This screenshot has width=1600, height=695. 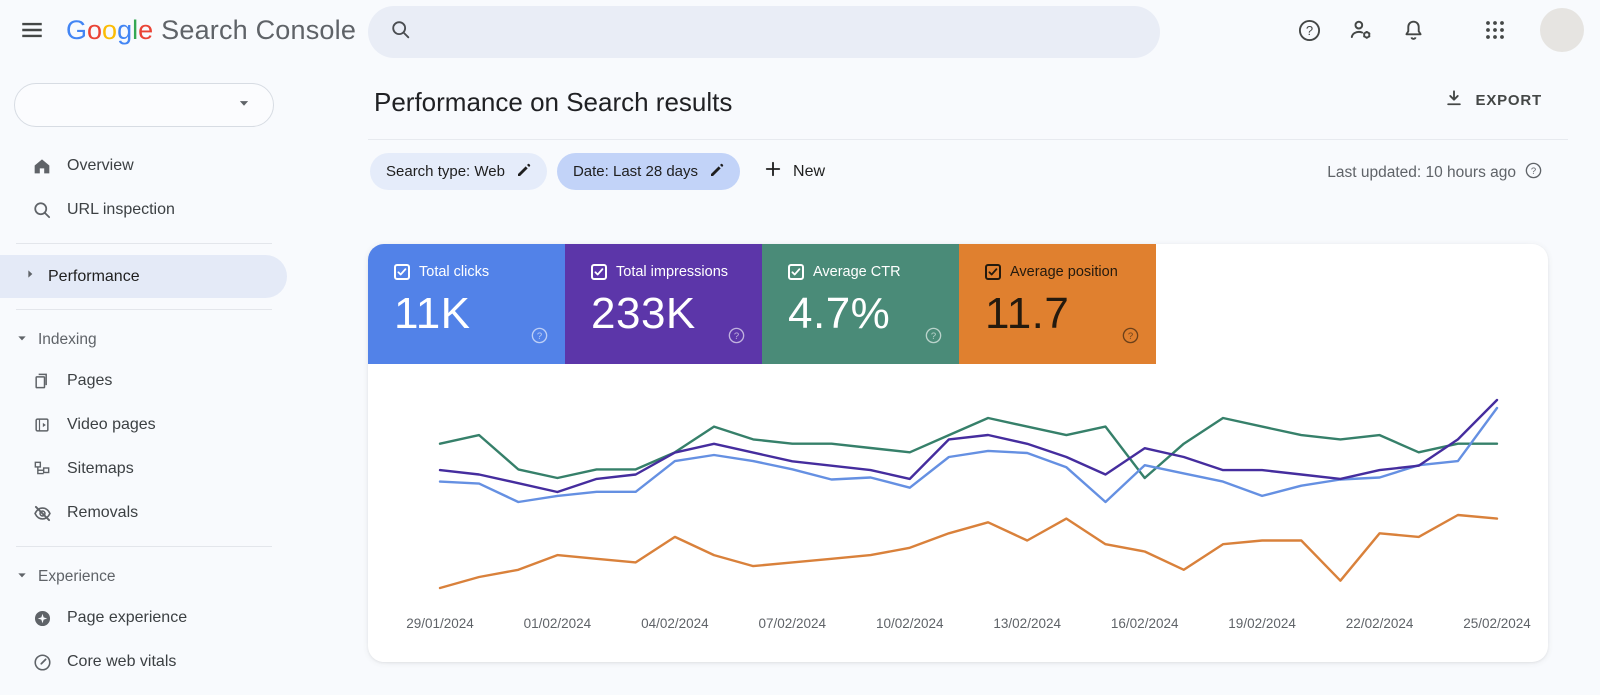 What do you see at coordinates (1064, 272) in the screenshot?
I see `metric-label: Average position` at bounding box center [1064, 272].